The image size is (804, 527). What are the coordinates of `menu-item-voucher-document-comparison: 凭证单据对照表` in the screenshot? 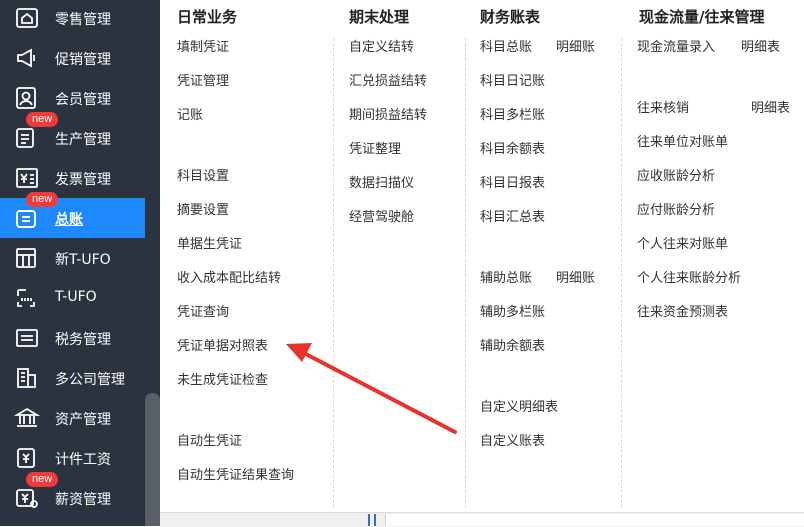 It's located at (222, 347).